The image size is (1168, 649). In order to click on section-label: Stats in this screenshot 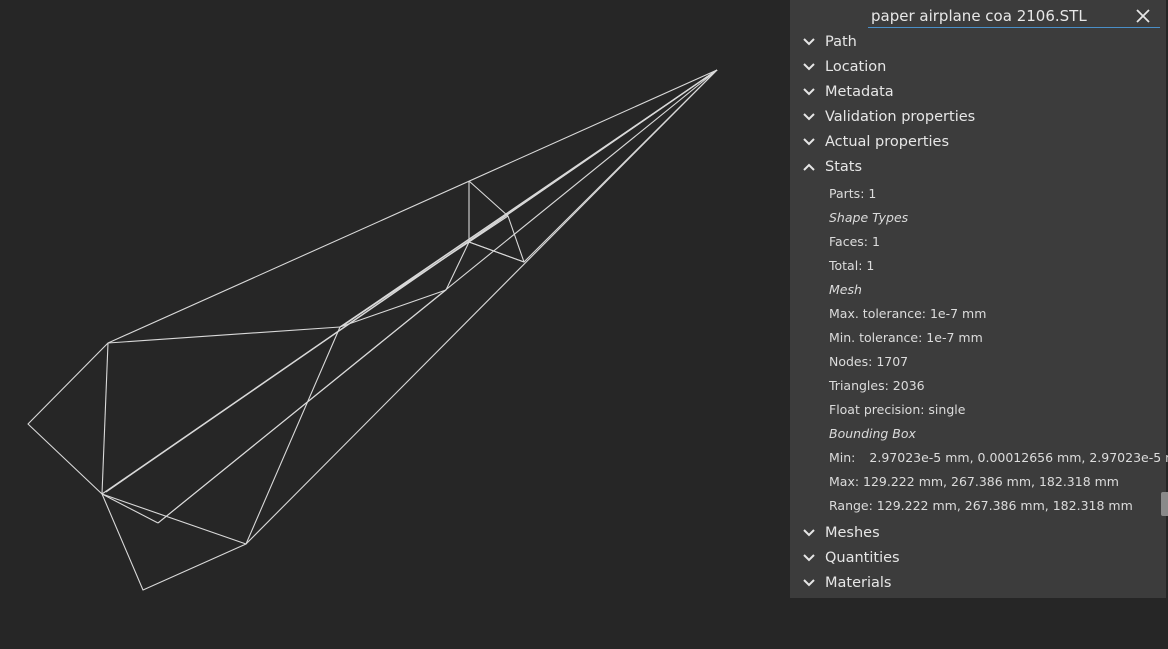, I will do `click(844, 167)`.